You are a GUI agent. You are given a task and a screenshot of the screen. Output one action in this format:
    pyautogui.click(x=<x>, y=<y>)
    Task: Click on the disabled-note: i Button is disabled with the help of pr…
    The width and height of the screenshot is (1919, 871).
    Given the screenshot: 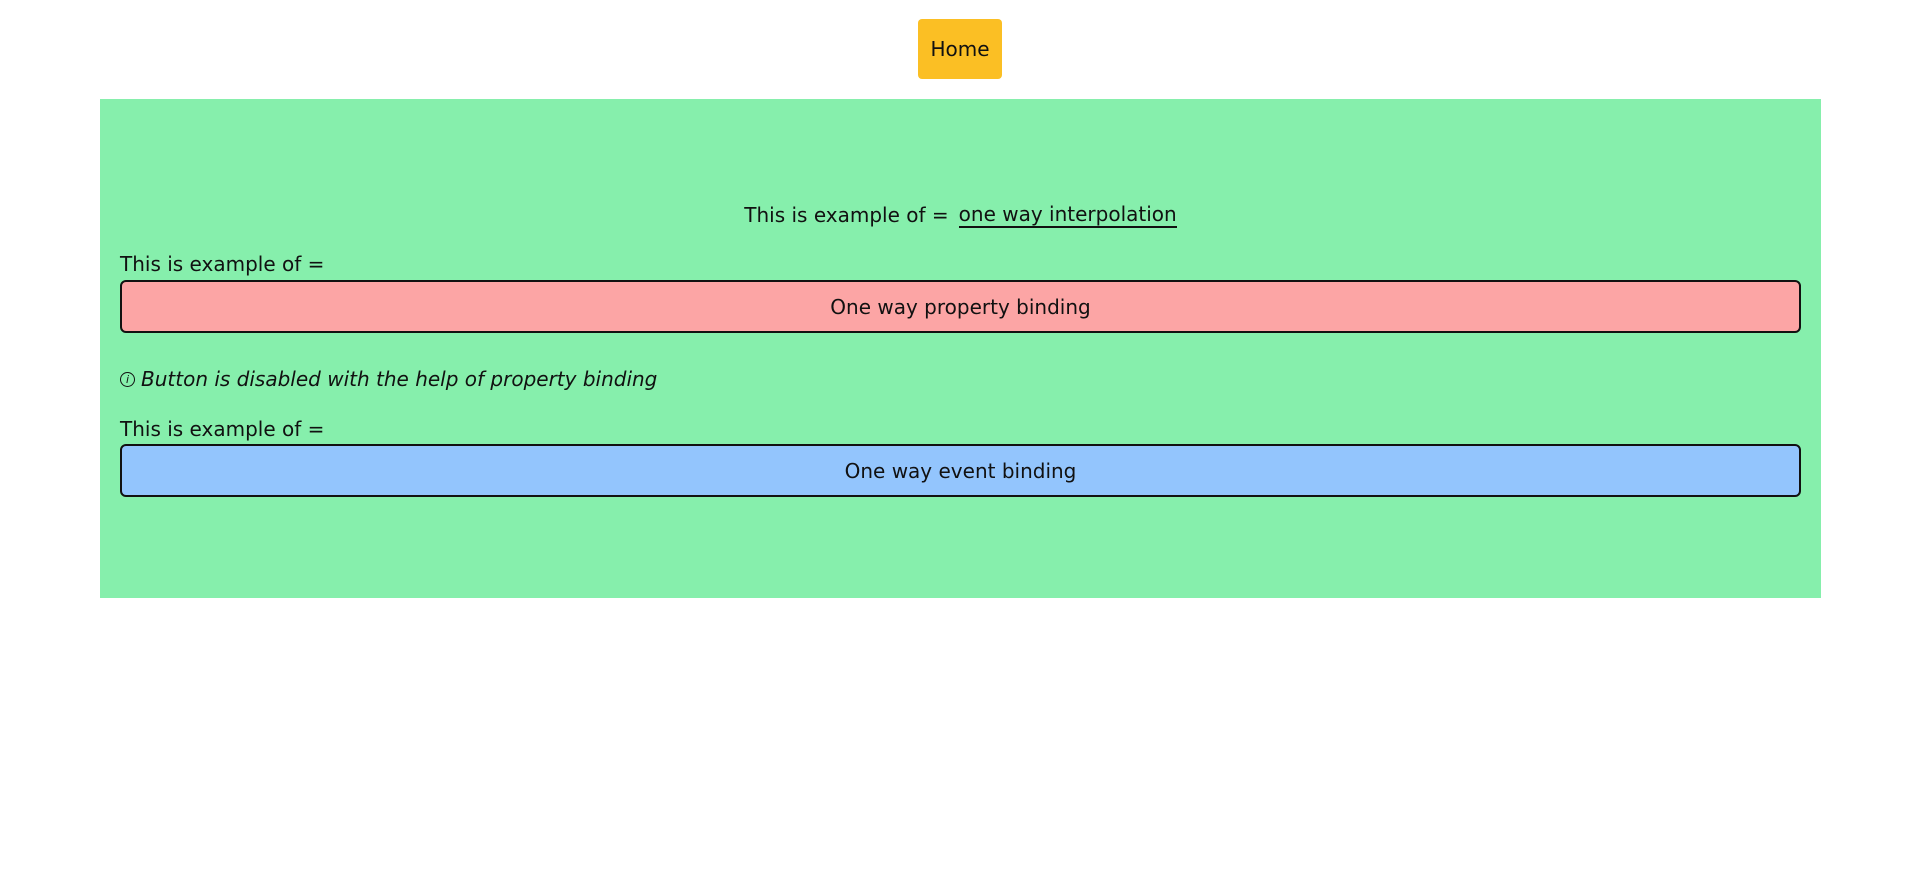 What is the action you would take?
    pyautogui.click(x=388, y=379)
    